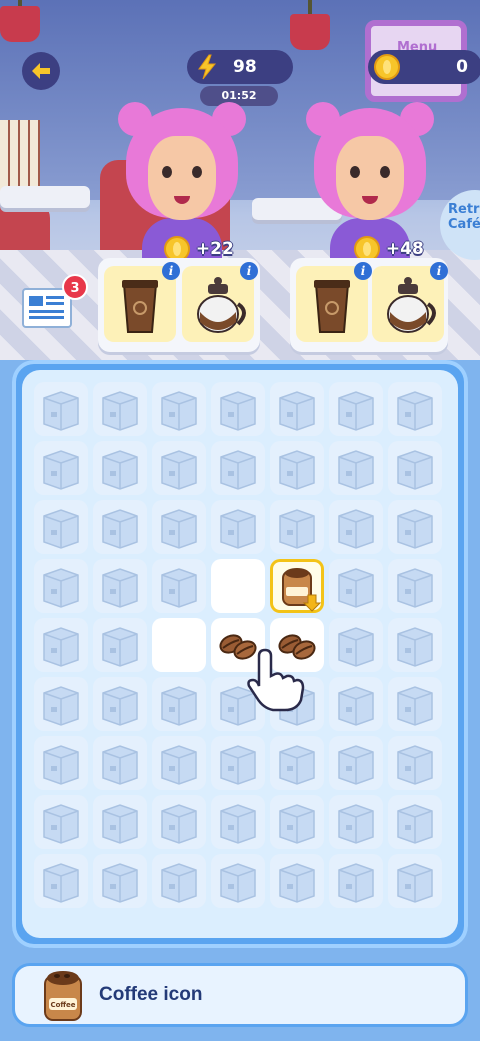  Describe the element at coordinates (240, 67) in the screenshot. I see `energy-counter: 98` at that location.